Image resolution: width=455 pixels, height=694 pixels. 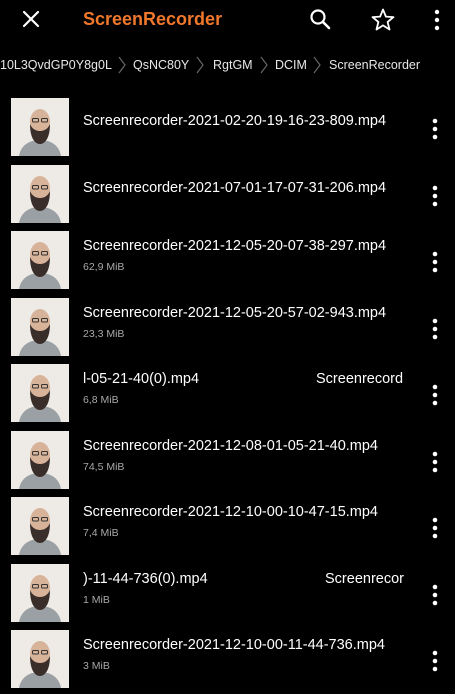 What do you see at coordinates (161, 65) in the screenshot?
I see `breadcrumb-item: QsNC80Y` at bounding box center [161, 65].